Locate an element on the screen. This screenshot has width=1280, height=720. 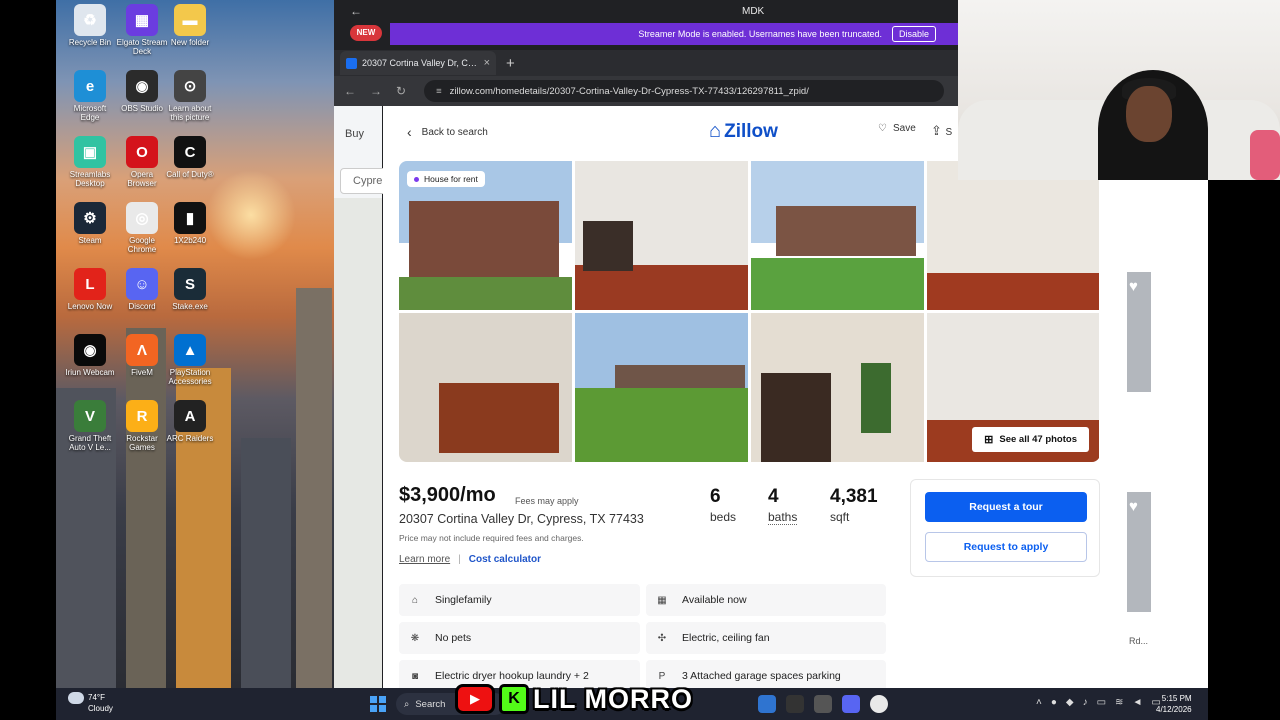
desktop-icon: ◉ OBS Studio is located at coordinates (142, 91).